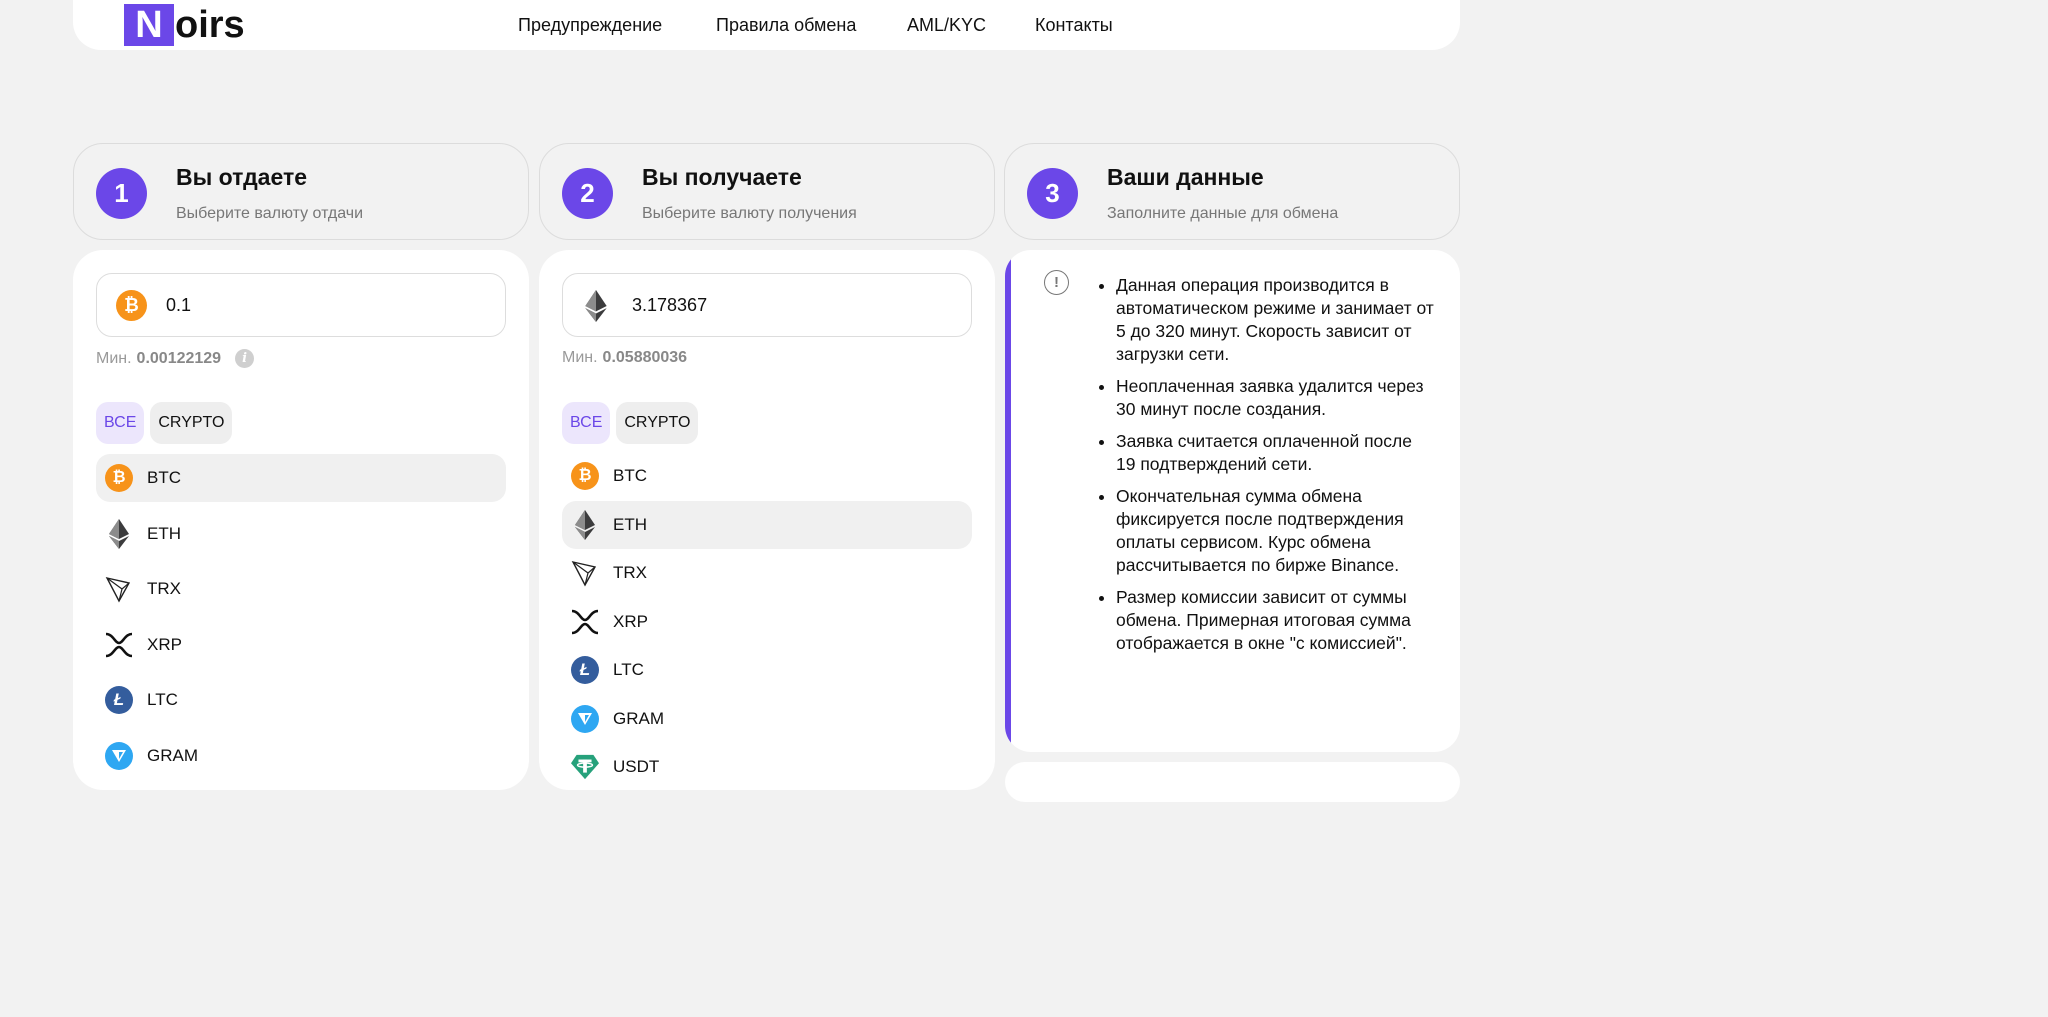 This screenshot has height=1017, width=2048. I want to click on receive-item-btc: ₿ BTC, so click(767, 476).